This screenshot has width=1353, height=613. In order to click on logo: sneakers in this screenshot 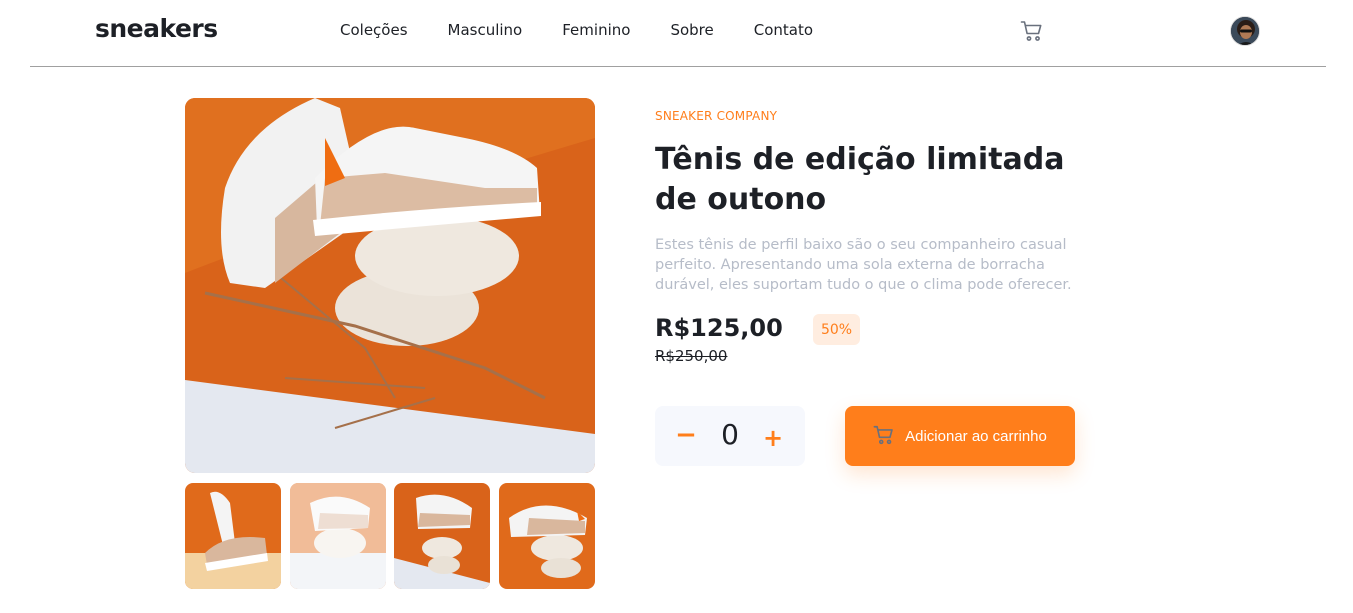, I will do `click(156, 28)`.